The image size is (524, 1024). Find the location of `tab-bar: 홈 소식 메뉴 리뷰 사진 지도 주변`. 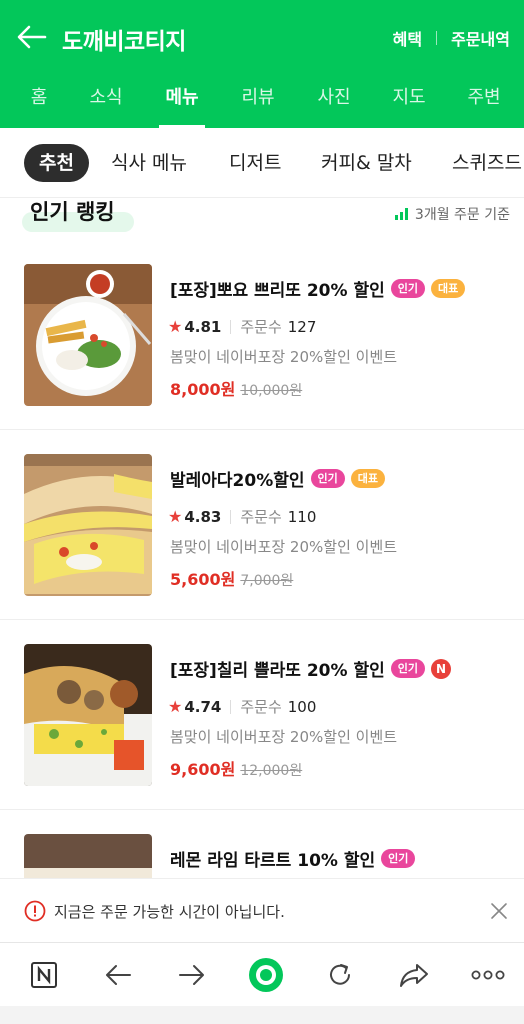

tab-bar: 홈 소식 메뉴 리뷰 사진 지도 주변 is located at coordinates (262, 98).